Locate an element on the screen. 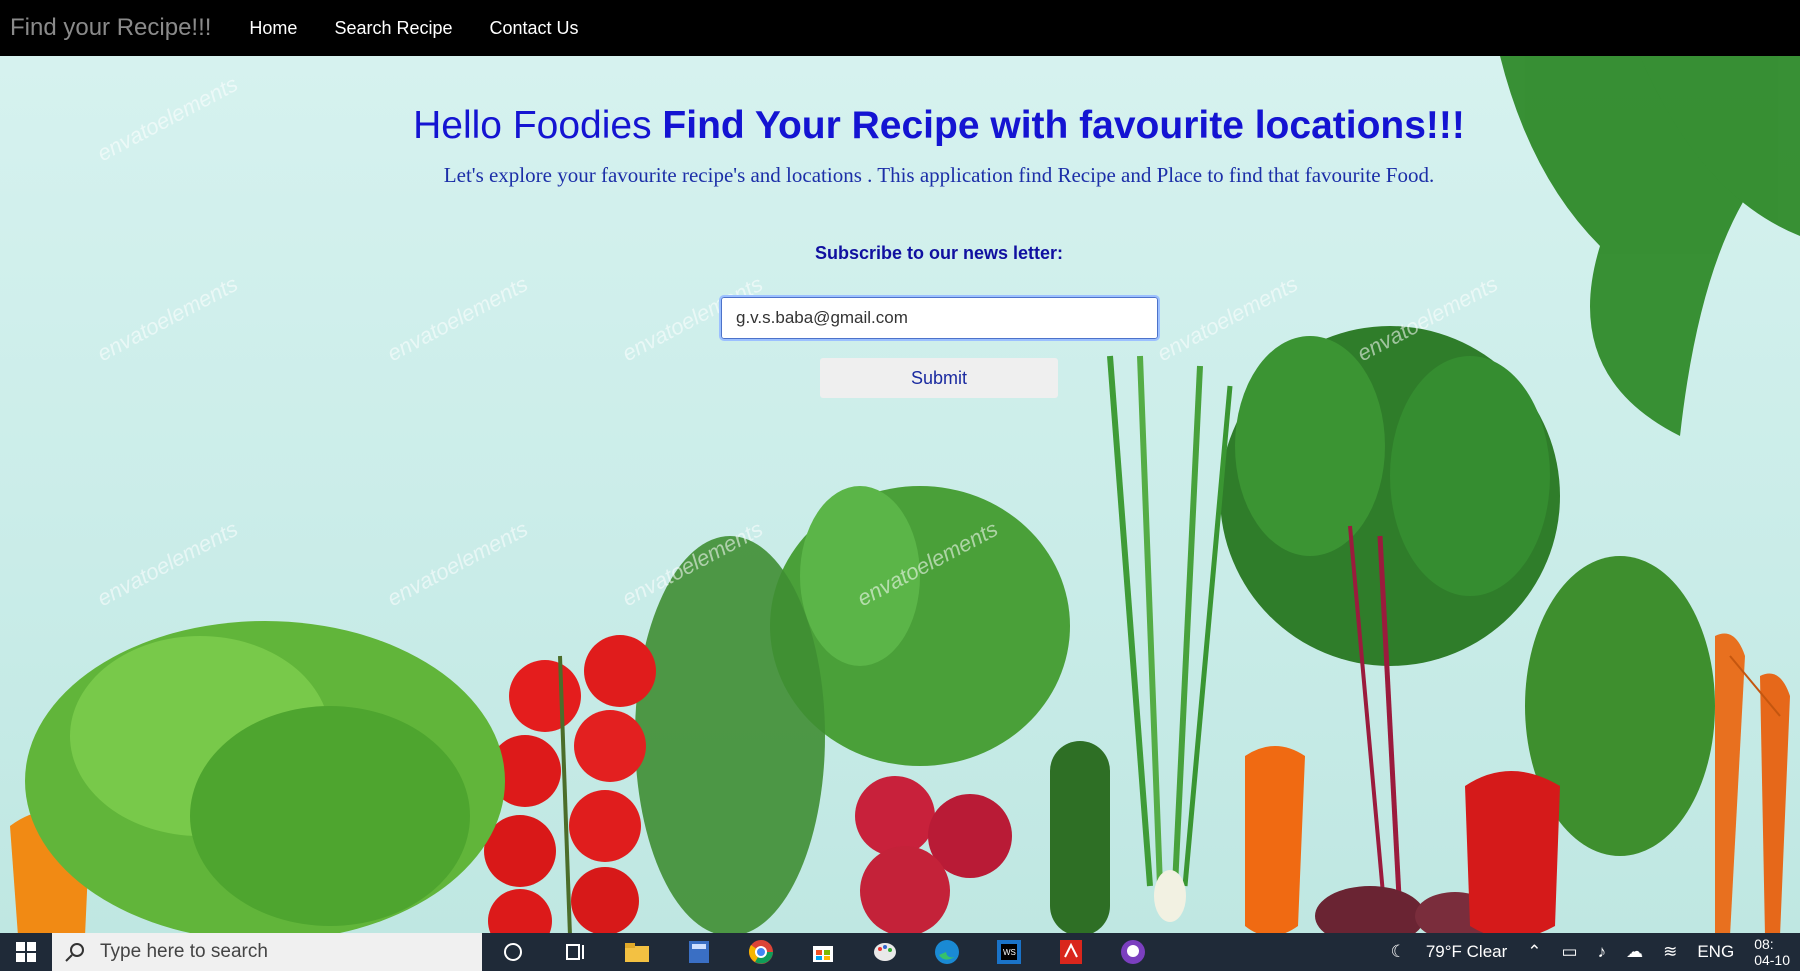  language-indicator: ENG is located at coordinates (1715, 952).